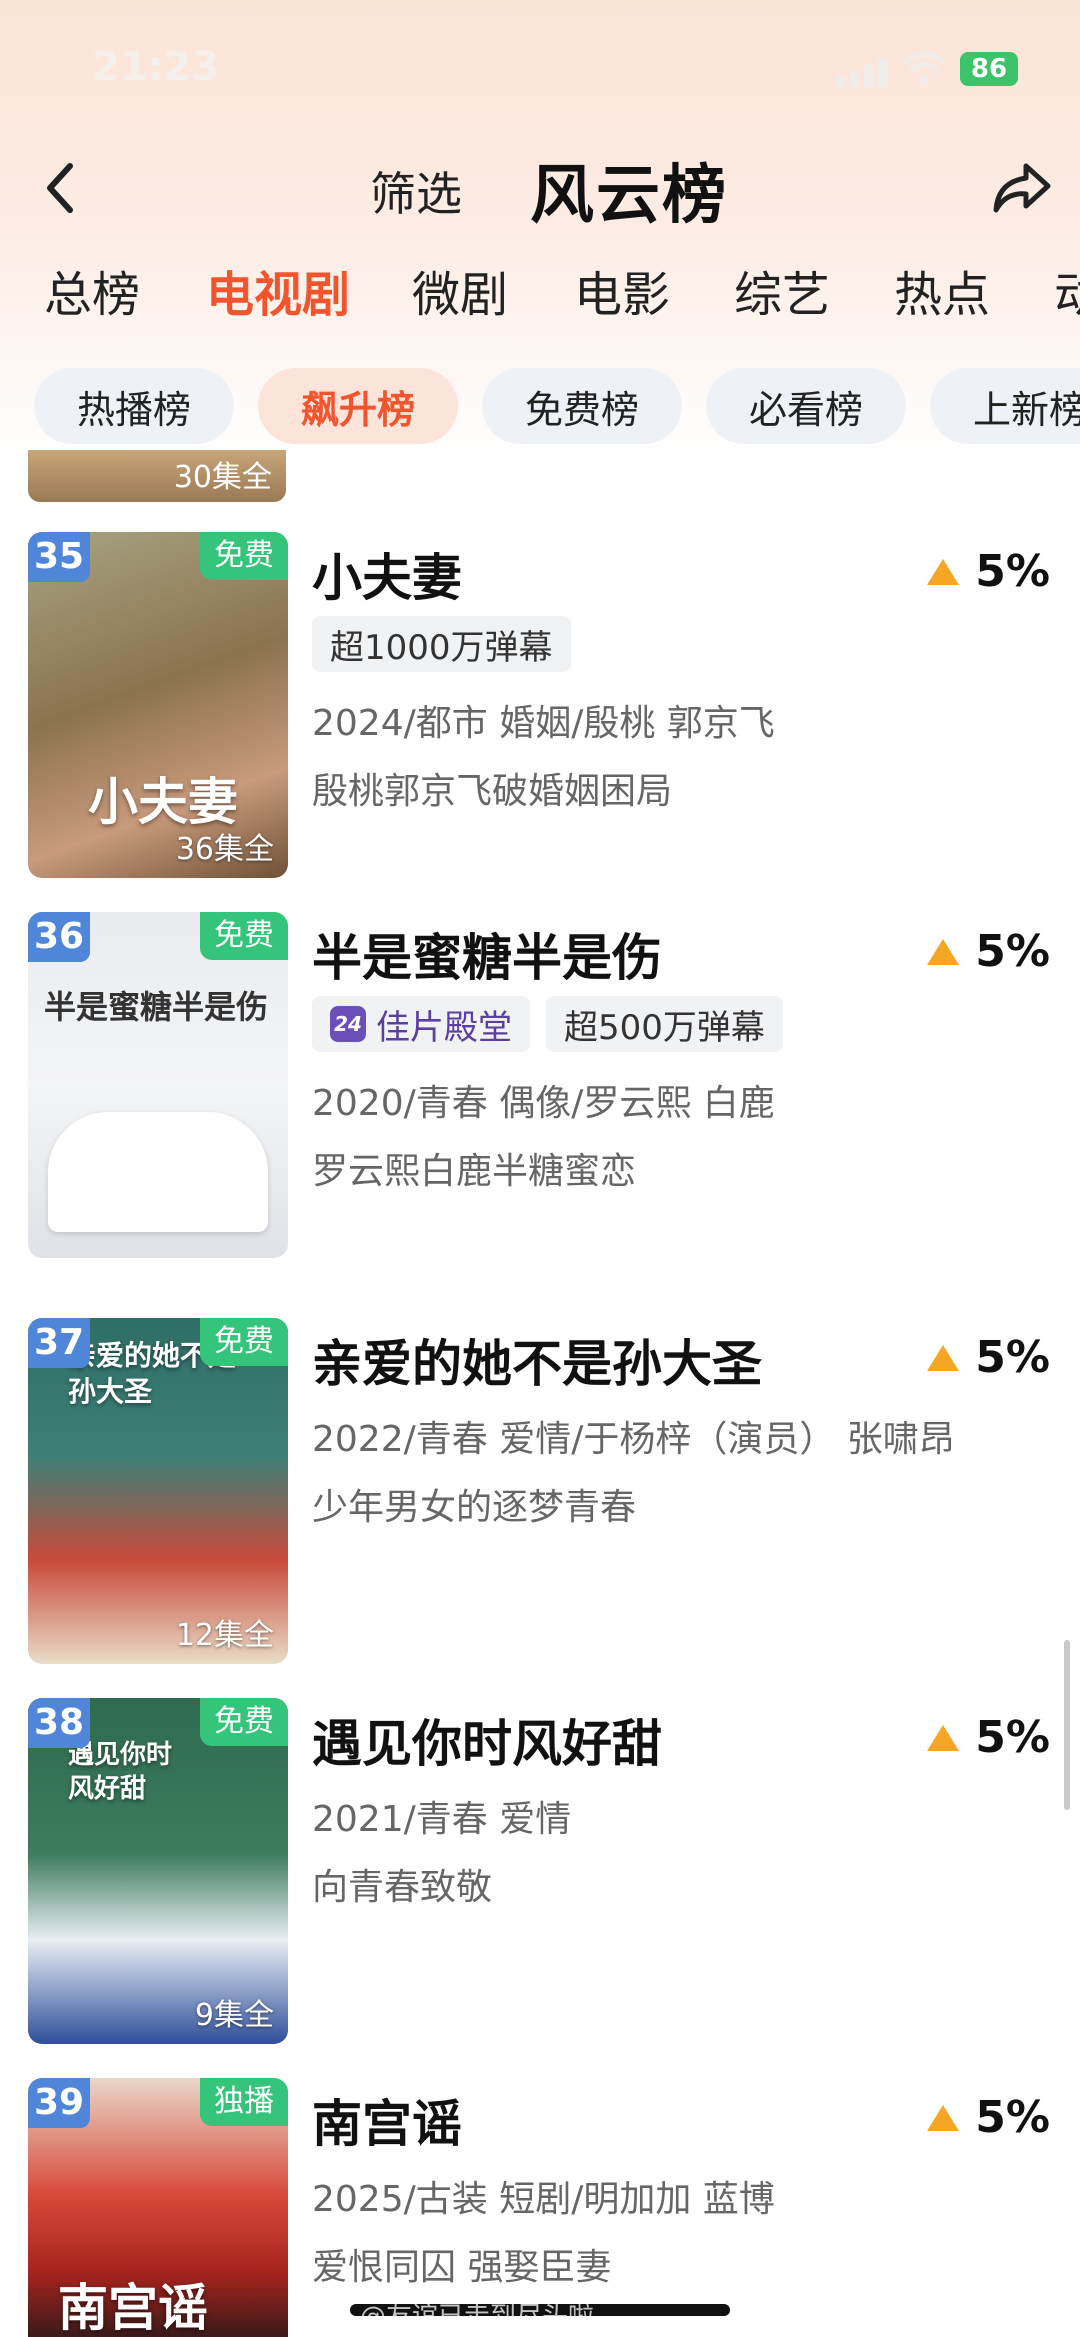  I want to click on item-desc: 殷桃郭京飞破婚姻困局, so click(492, 791).